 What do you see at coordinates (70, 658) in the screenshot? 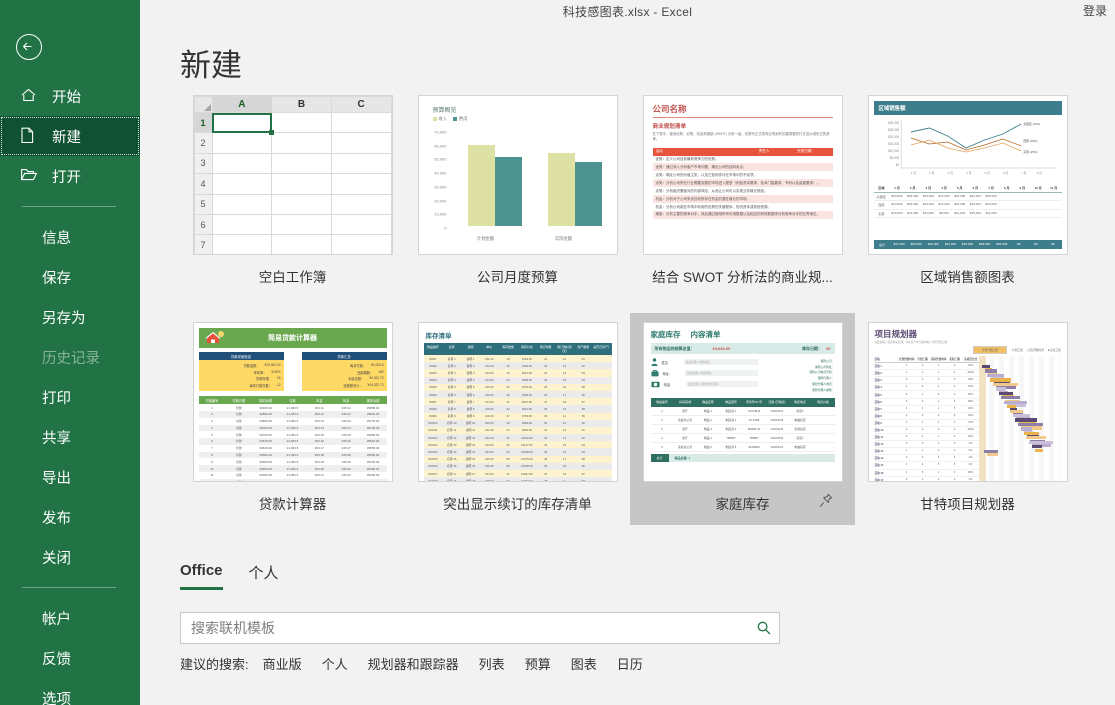
I see `sidebar-item-feedback: 反馈` at bounding box center [70, 658].